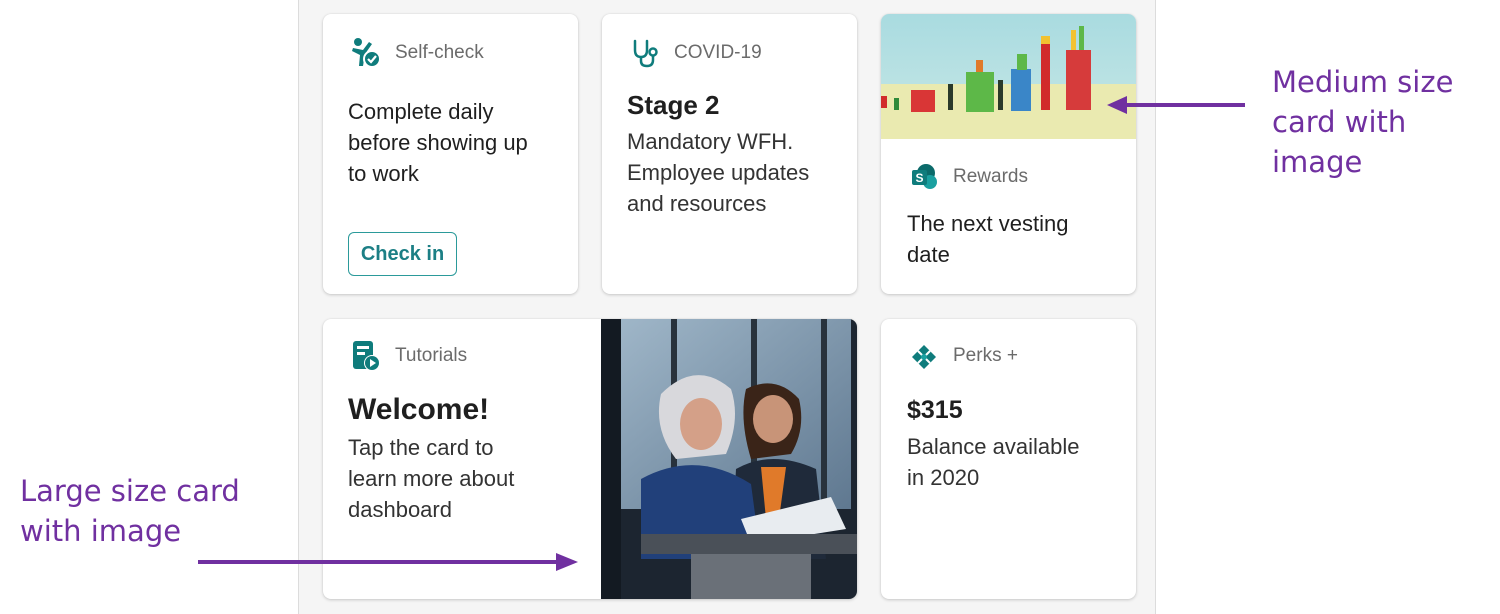 The width and height of the screenshot is (1500, 614). What do you see at coordinates (130, 491) in the screenshot?
I see `annotation-line: Large size card` at bounding box center [130, 491].